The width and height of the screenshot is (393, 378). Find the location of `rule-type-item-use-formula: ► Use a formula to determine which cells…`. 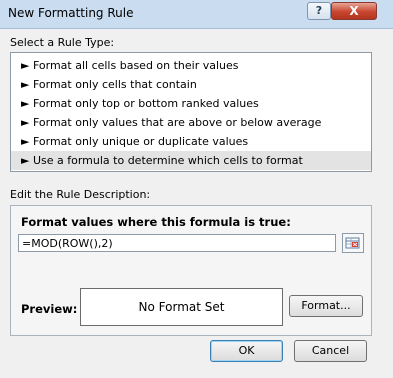

rule-type-item-use-formula: ► Use a formula to determine which cells… is located at coordinates (191, 160).